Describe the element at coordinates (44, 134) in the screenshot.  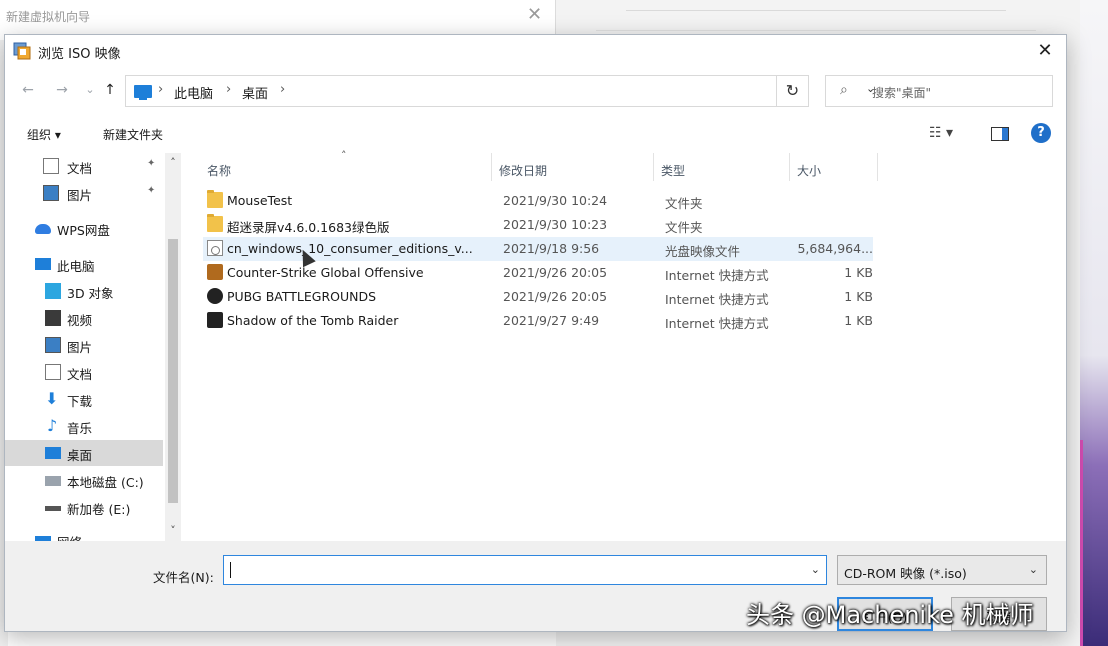
I see `organize-button: 组织 ▾` at that location.